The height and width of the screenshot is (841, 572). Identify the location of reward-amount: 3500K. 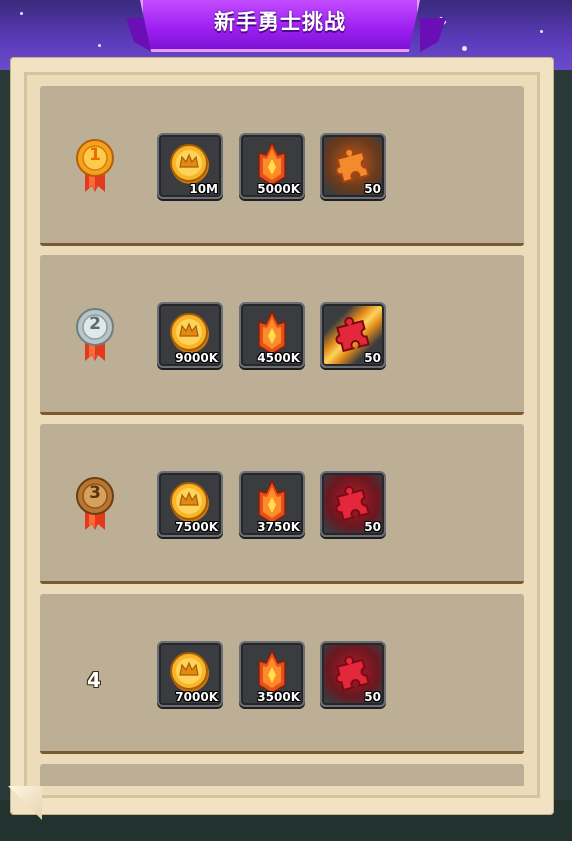
(278, 697).